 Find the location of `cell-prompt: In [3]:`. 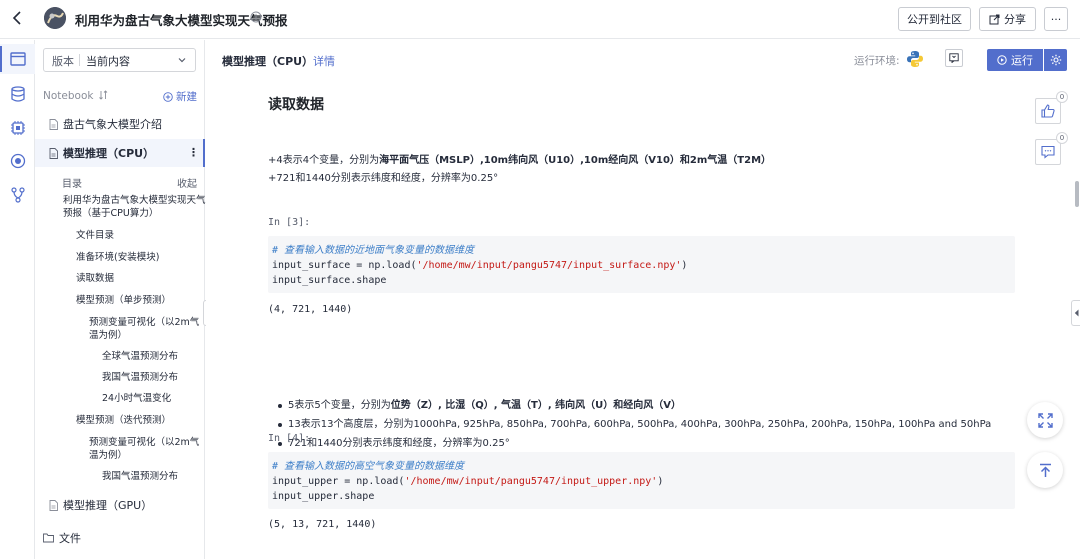

cell-prompt: In [3]: is located at coordinates (289, 222).